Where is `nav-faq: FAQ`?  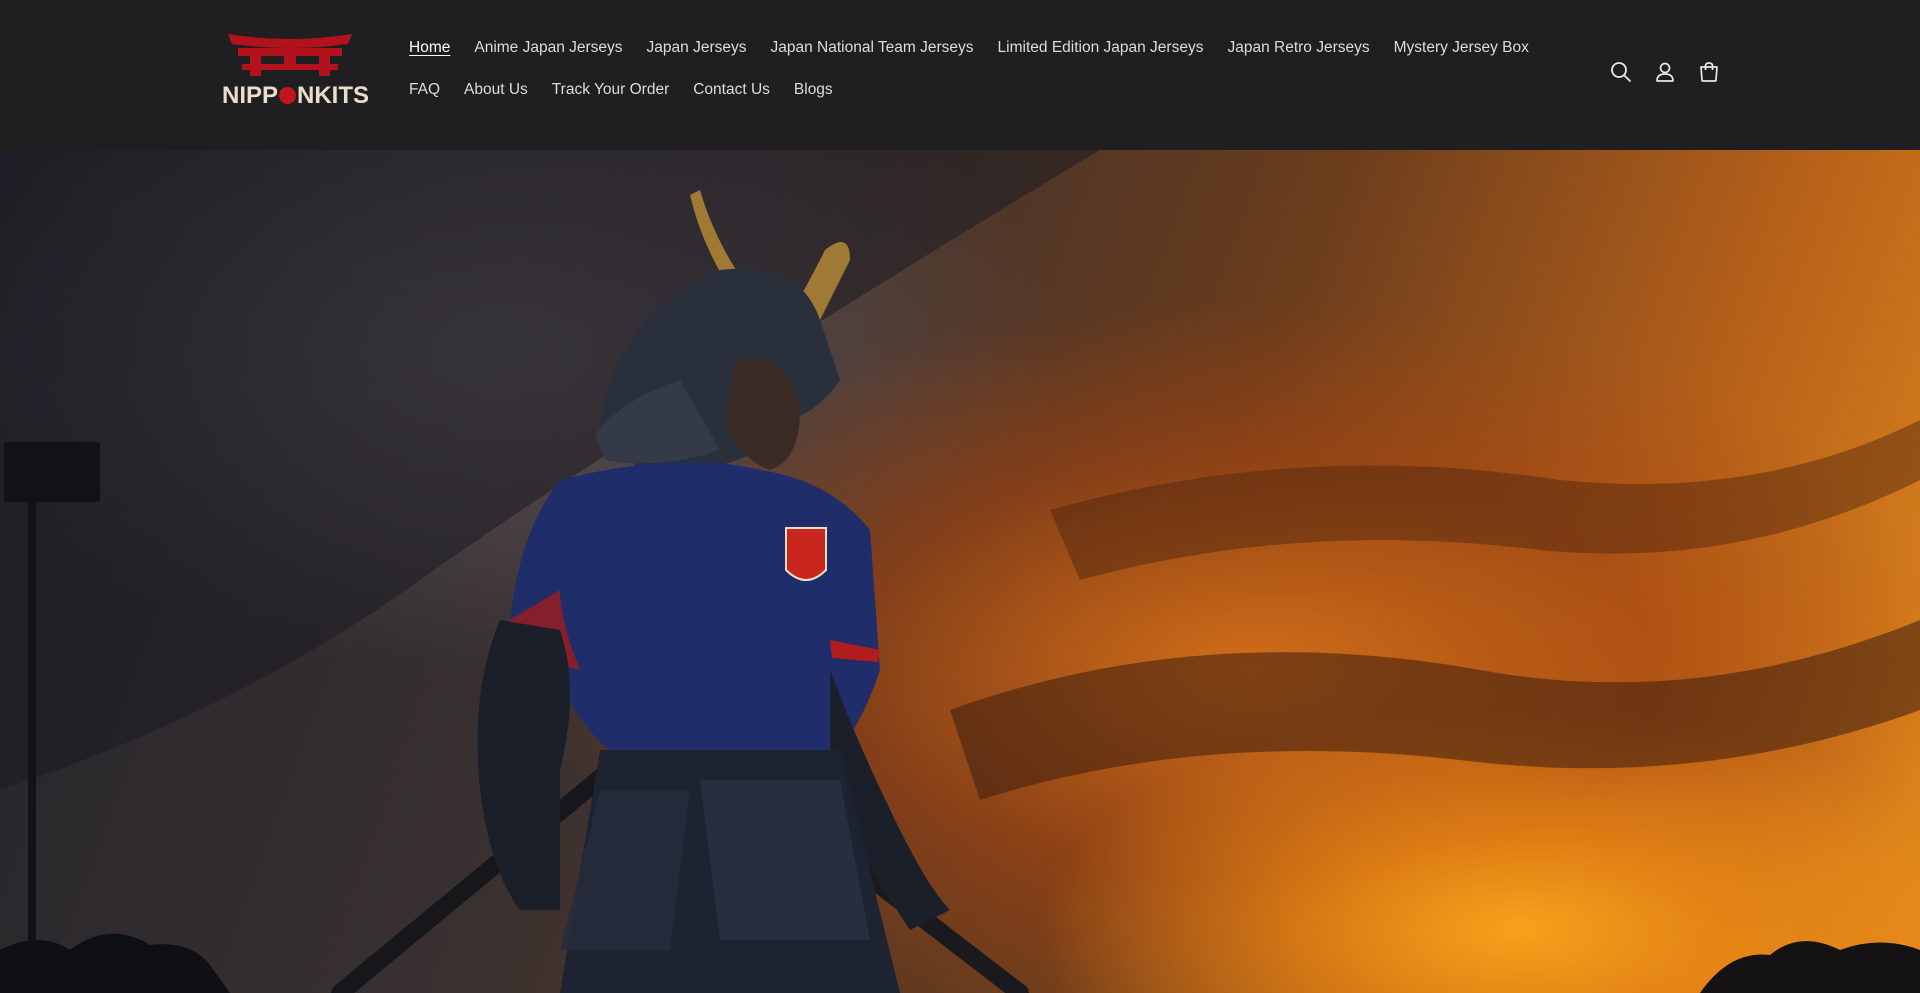
nav-faq: FAQ is located at coordinates (424, 90).